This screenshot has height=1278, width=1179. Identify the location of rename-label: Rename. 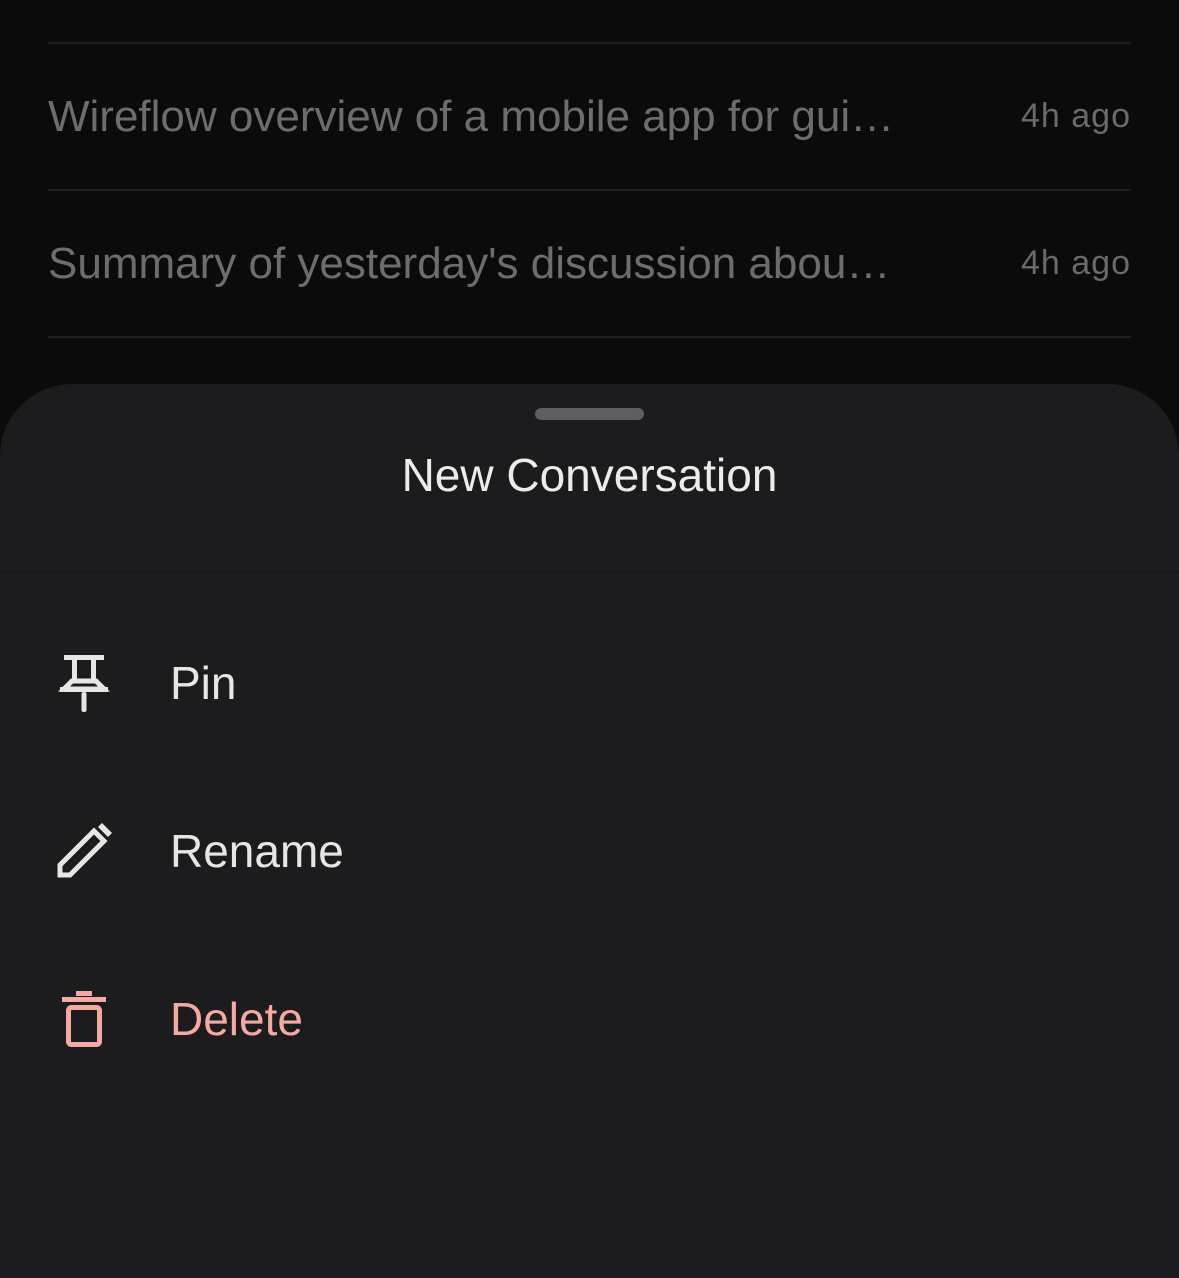
(257, 851).